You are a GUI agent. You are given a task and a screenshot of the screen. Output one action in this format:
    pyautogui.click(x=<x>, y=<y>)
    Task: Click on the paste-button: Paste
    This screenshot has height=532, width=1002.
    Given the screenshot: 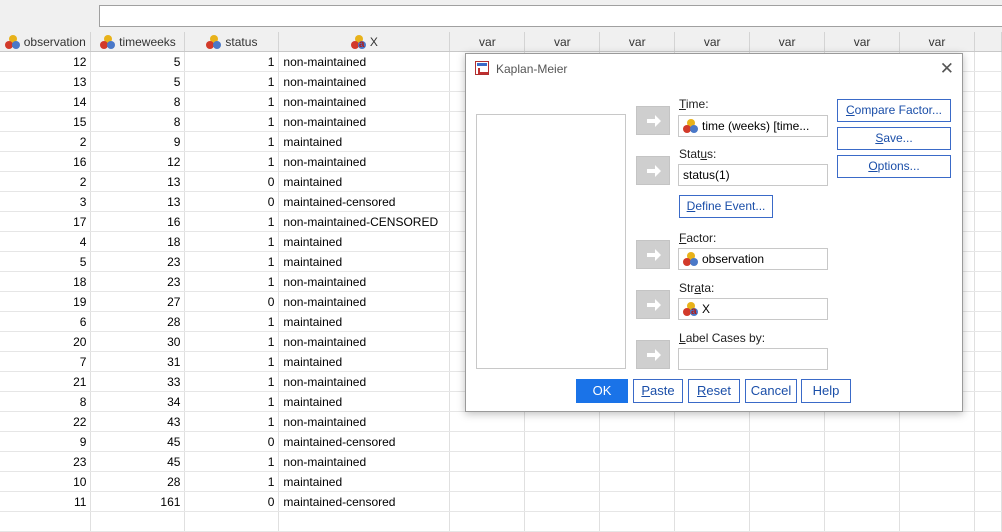 What is the action you would take?
    pyautogui.click(x=658, y=391)
    